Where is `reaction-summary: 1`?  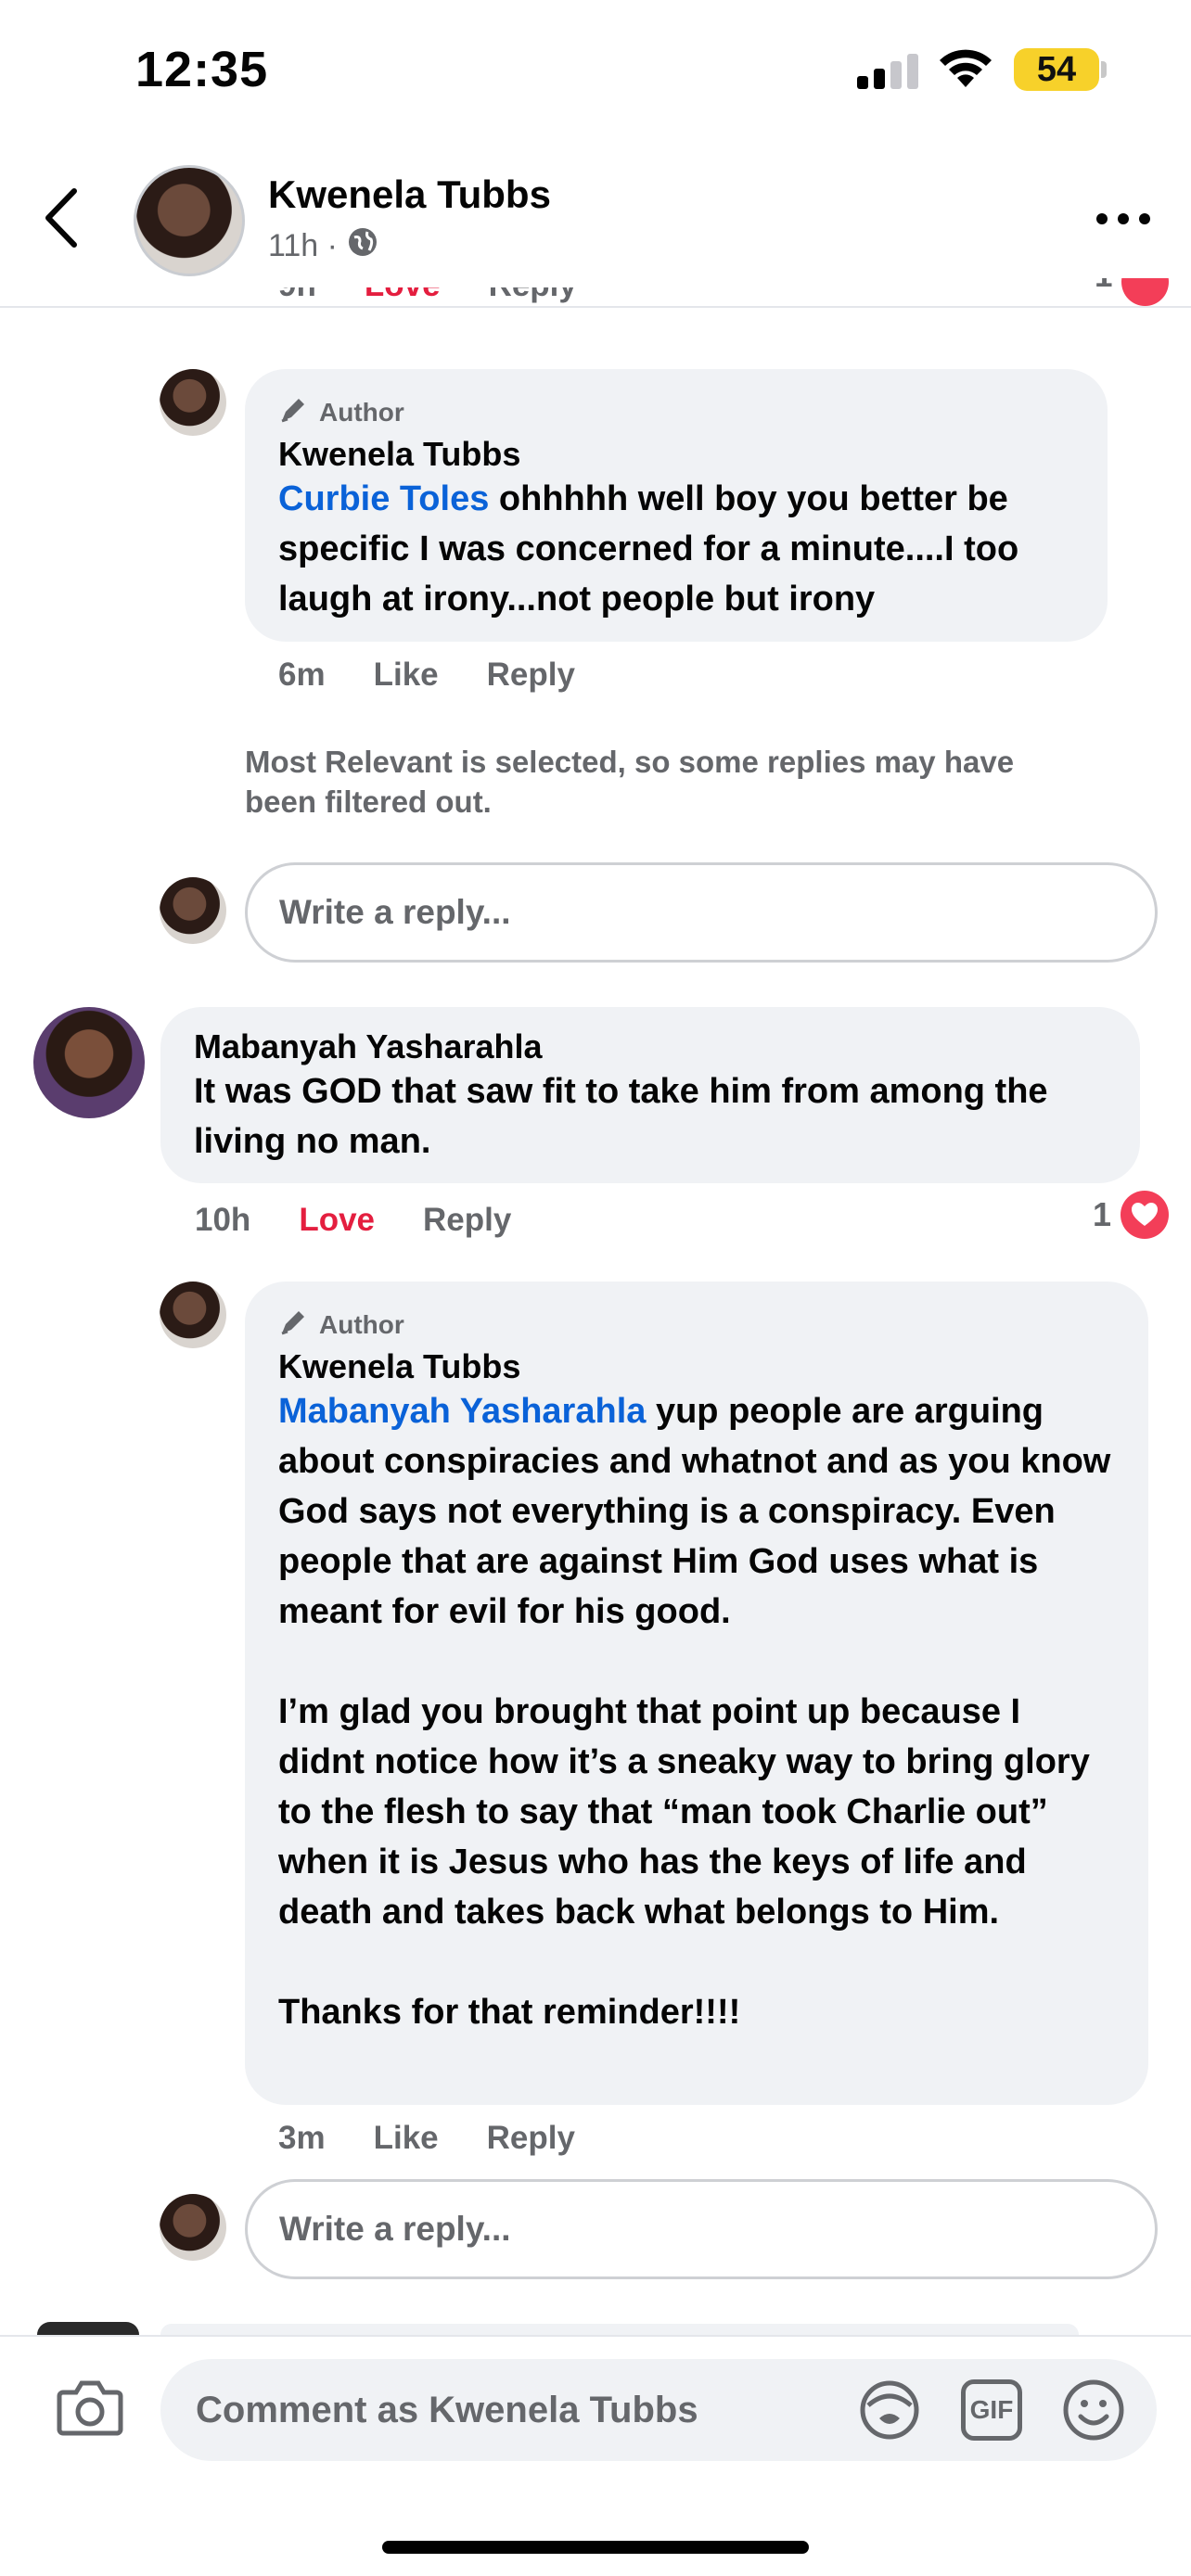
reaction-summary: 1 is located at coordinates (1131, 1215).